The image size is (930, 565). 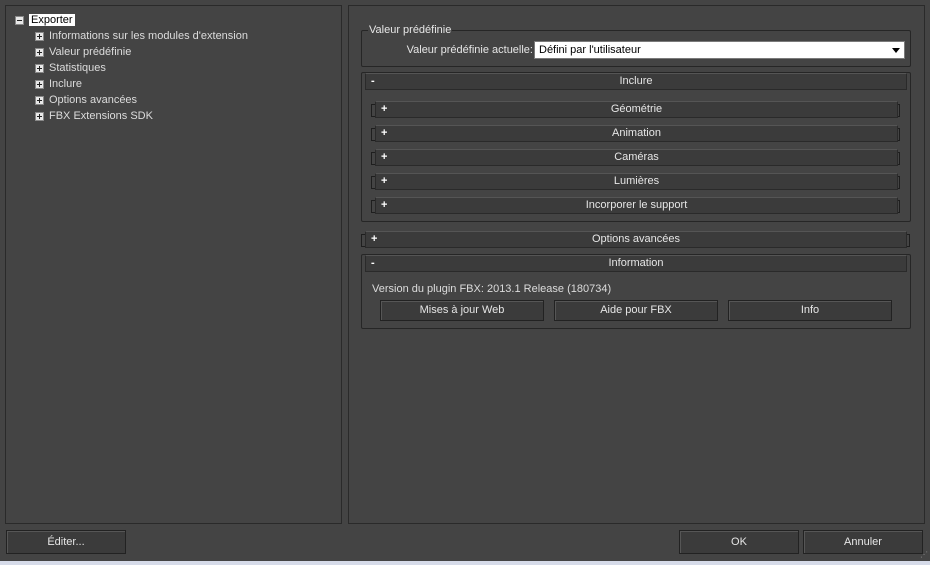 I want to click on section-title: Caméras, so click(x=636, y=157).